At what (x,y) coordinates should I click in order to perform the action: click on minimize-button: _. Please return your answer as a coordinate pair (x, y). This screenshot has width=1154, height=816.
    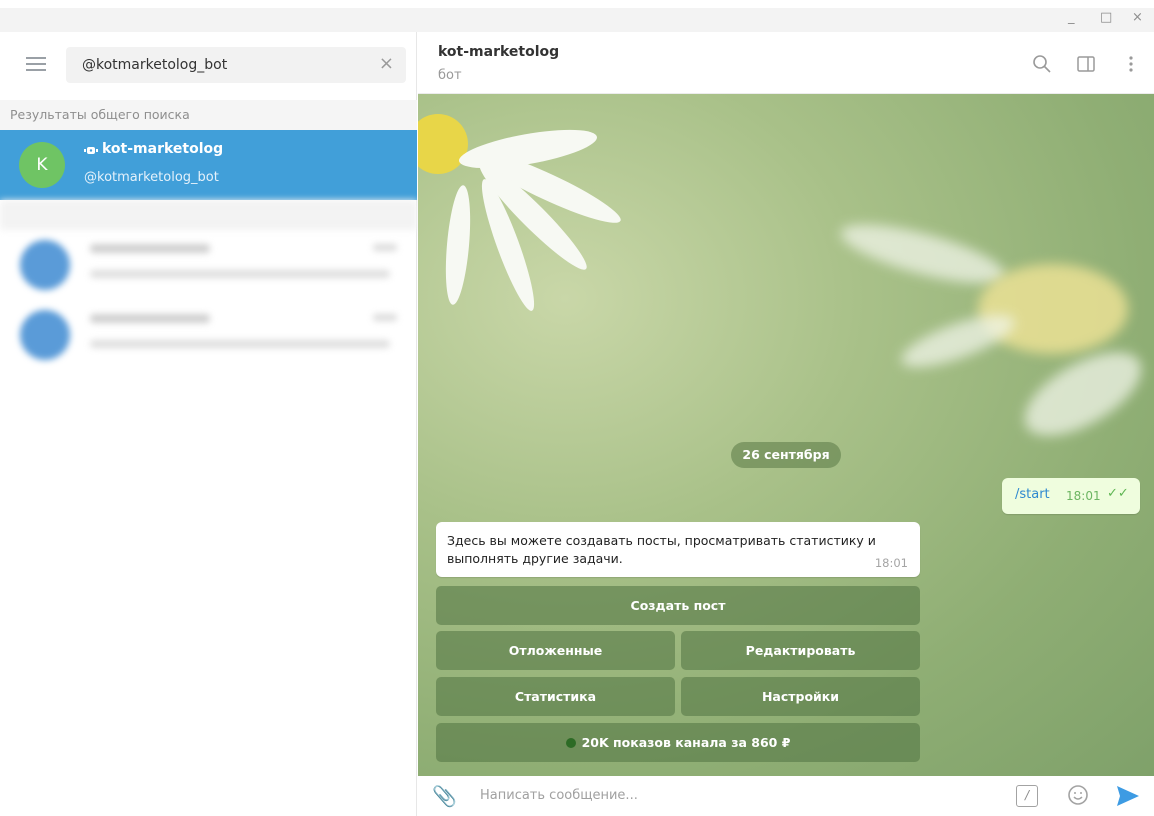
    Looking at the image, I should click on (1071, 17).